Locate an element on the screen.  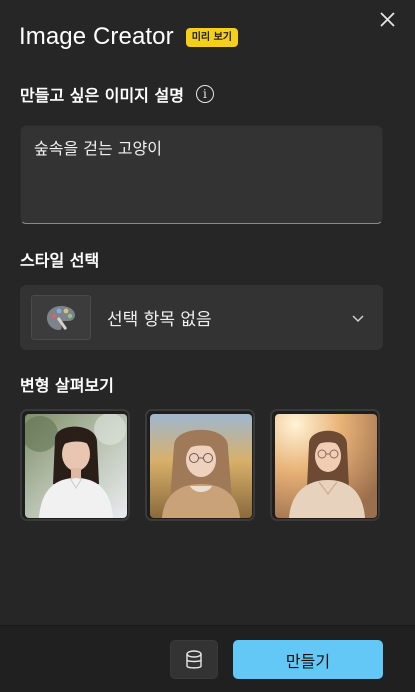
create-button: 만들기 is located at coordinates (308, 659).